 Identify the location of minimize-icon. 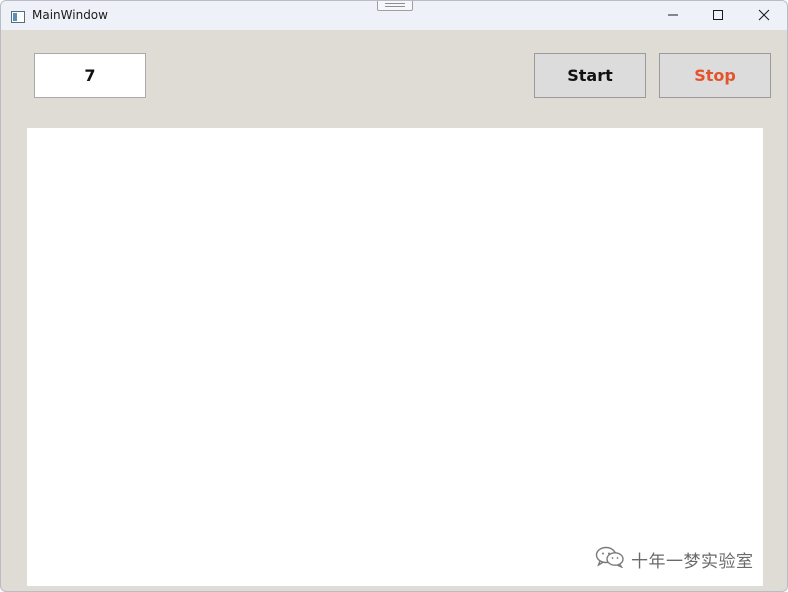
(673, 15).